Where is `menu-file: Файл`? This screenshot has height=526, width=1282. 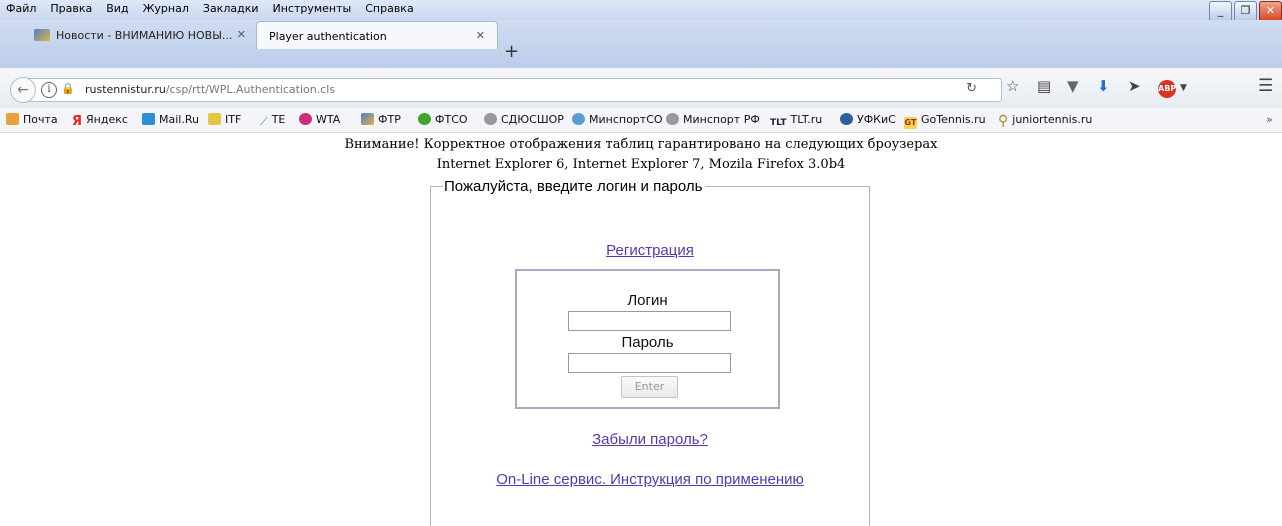 menu-file: Файл is located at coordinates (21, 9).